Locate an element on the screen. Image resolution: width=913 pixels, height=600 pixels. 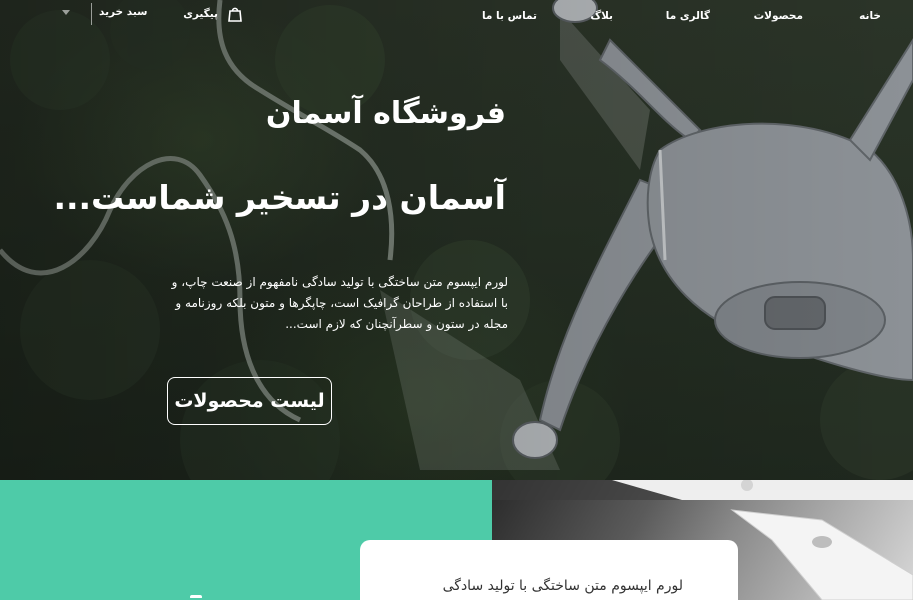
info-card: لورم ایپسوم متن ساختگی با تولید سادگی is located at coordinates (549, 570).